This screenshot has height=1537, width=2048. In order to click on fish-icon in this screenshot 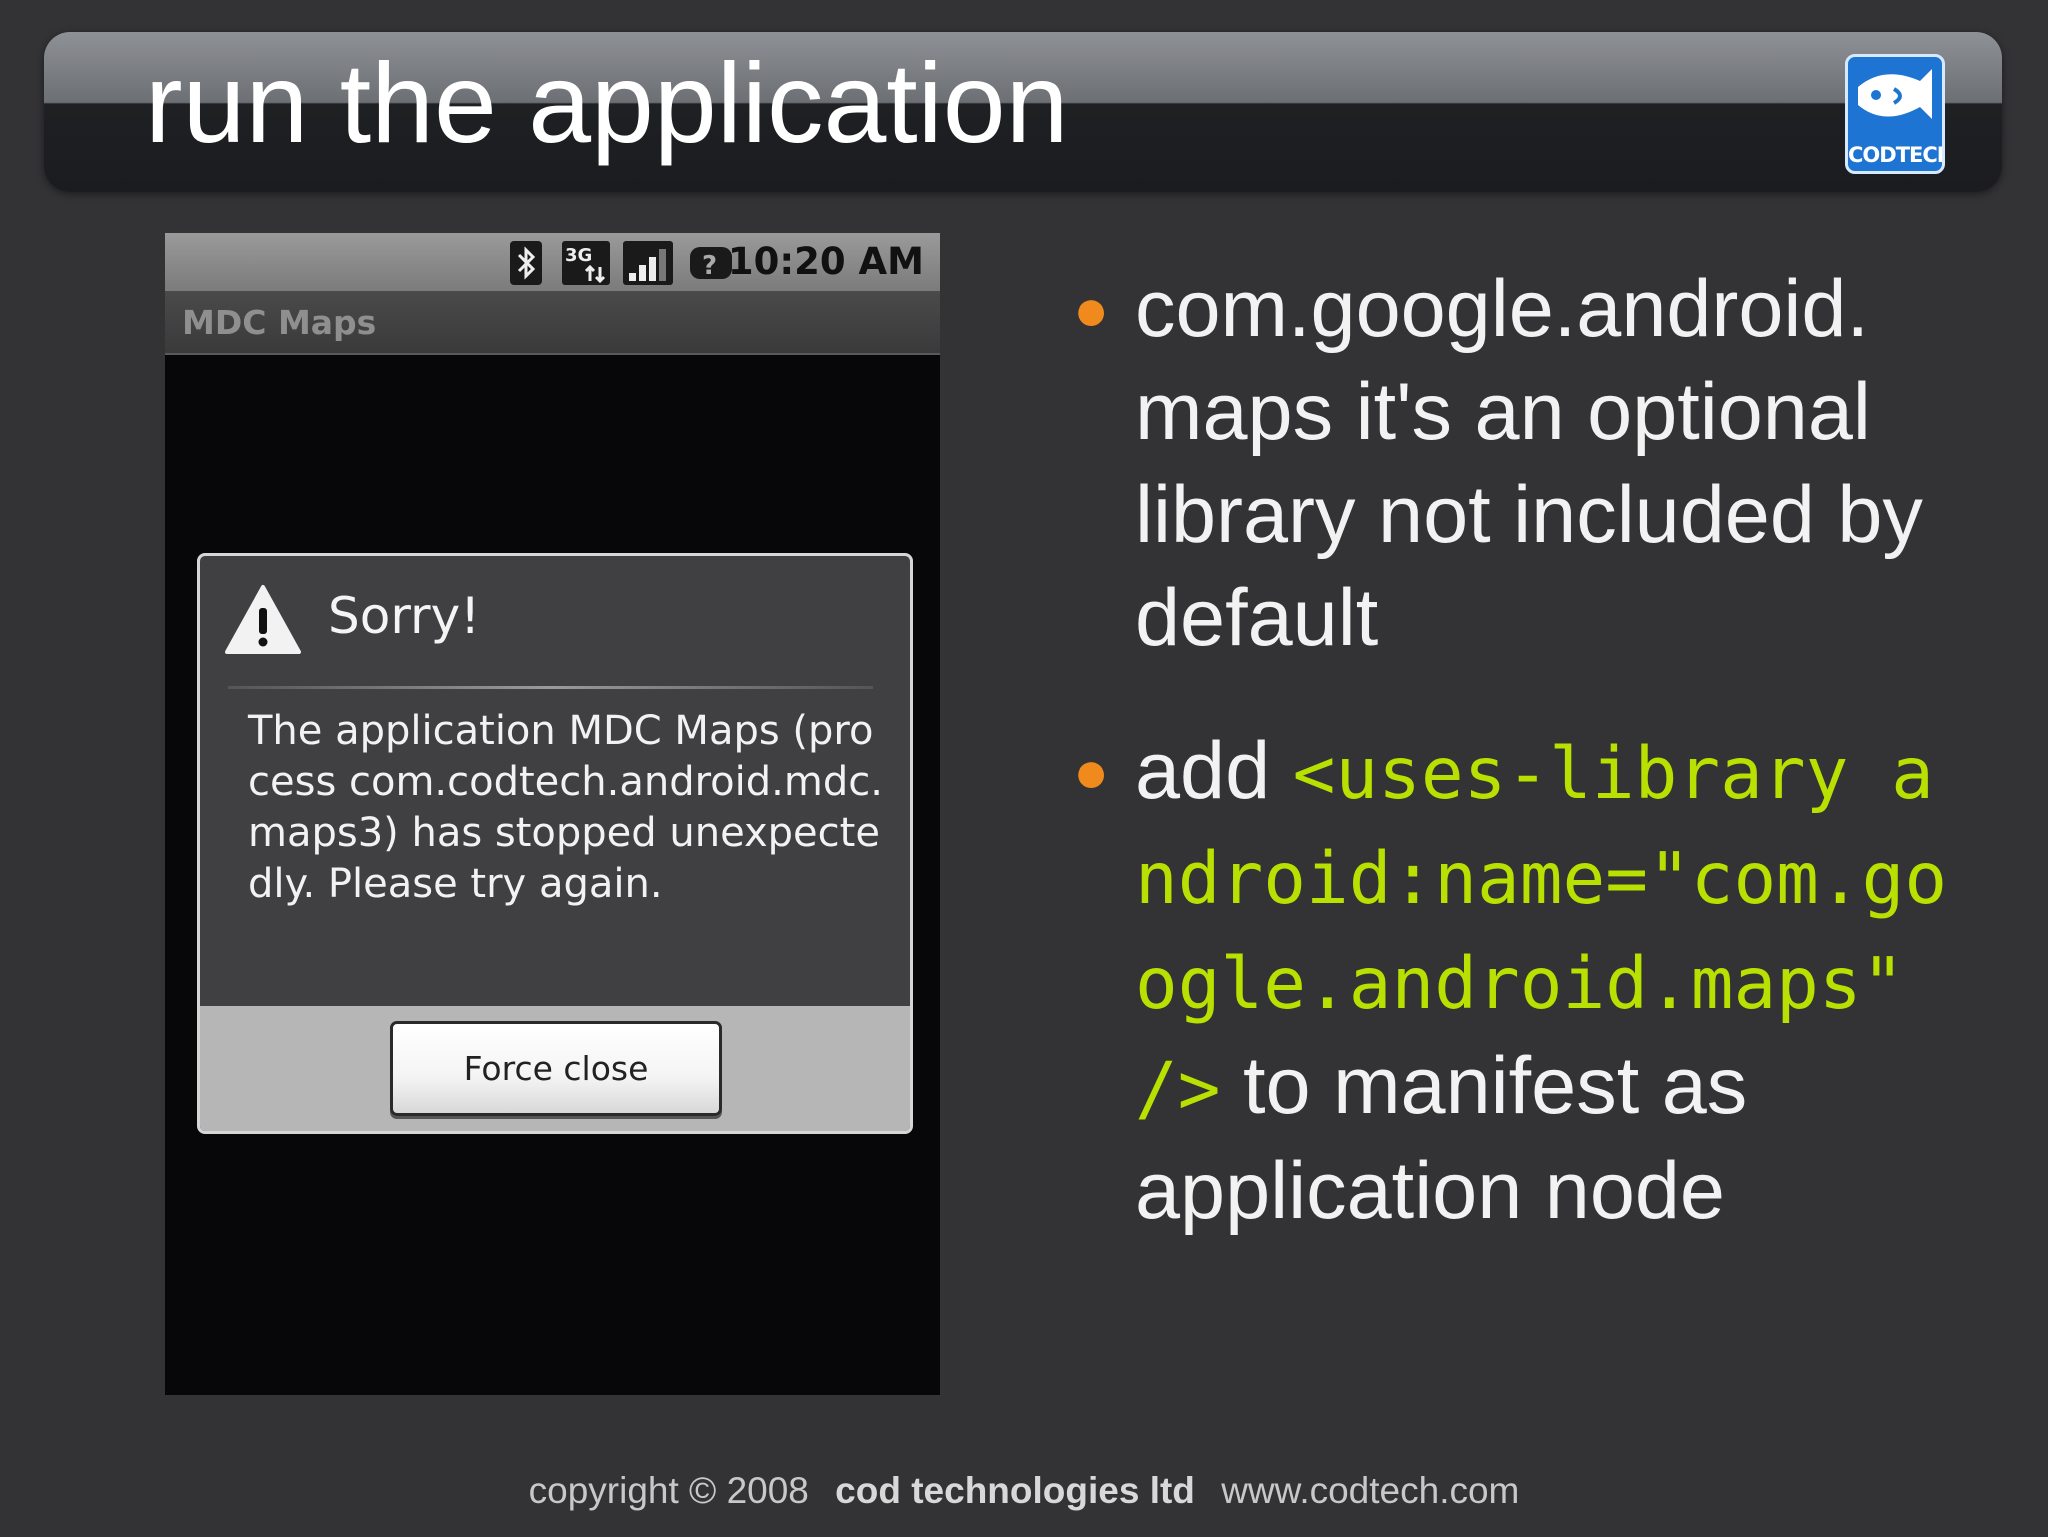, I will do `click(1895, 94)`.